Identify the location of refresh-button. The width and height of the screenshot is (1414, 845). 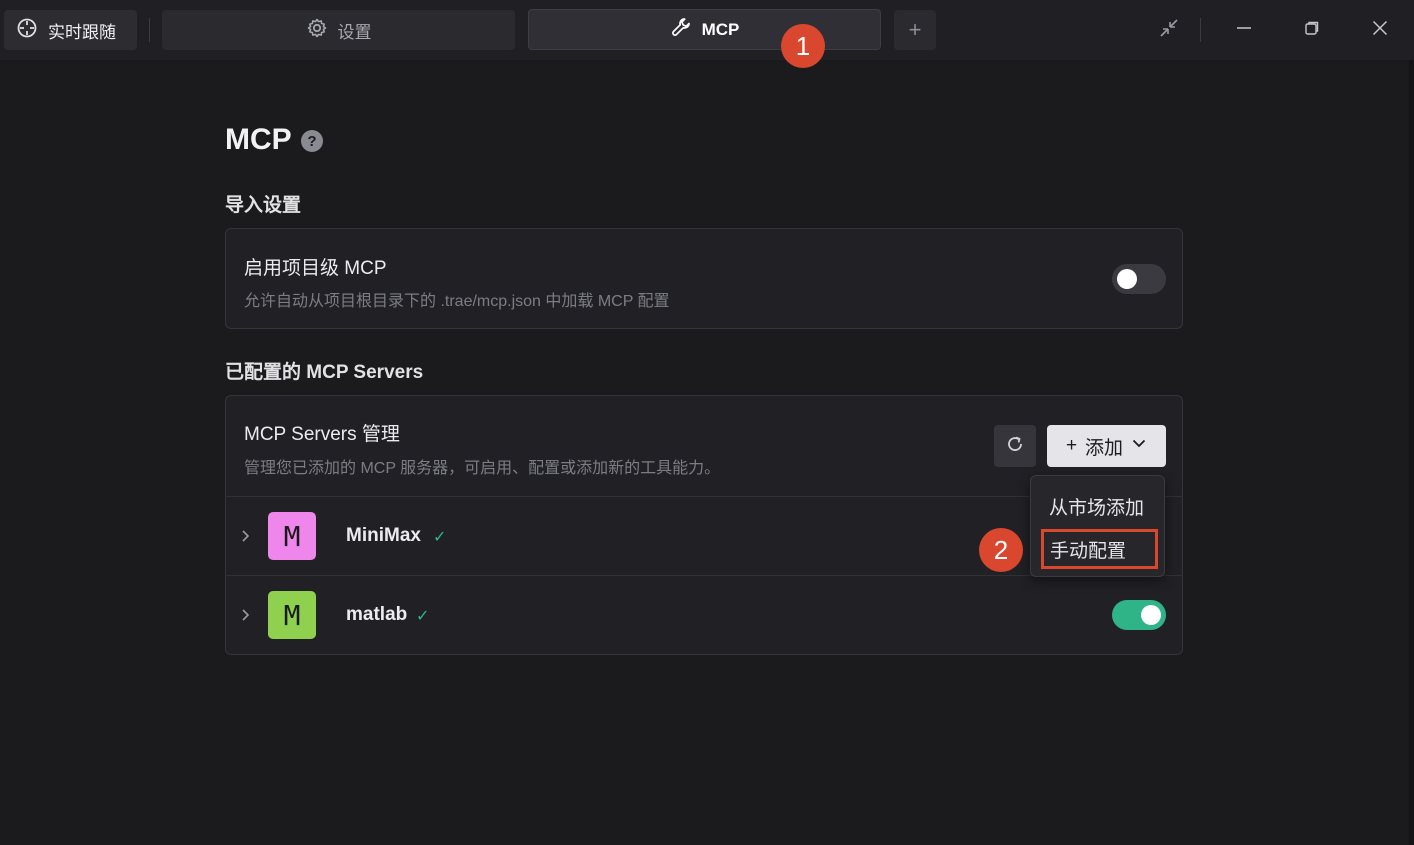
(1015, 446).